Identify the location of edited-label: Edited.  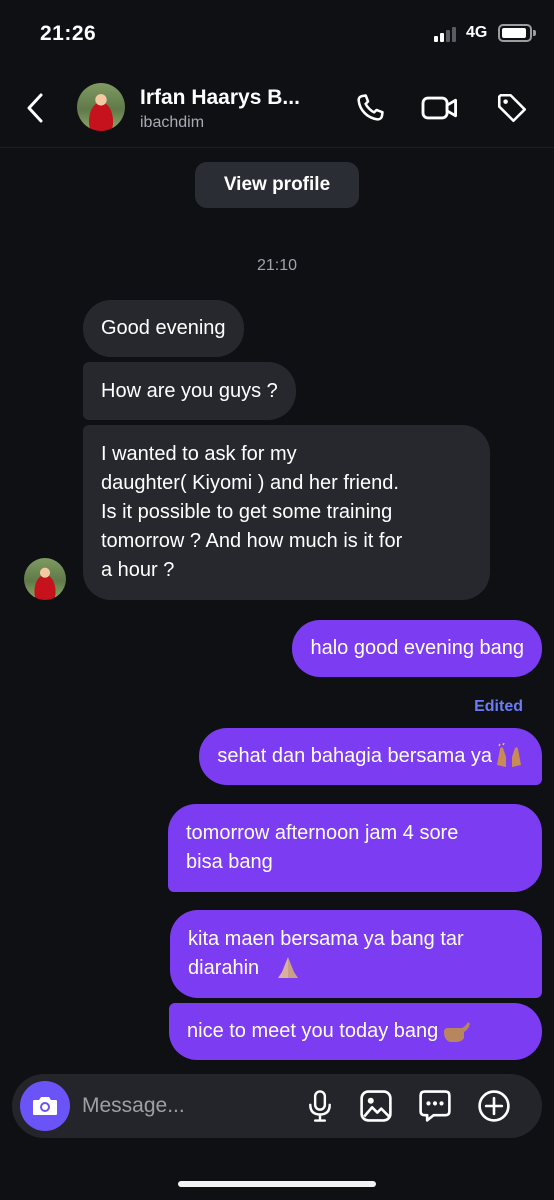
(498, 706).